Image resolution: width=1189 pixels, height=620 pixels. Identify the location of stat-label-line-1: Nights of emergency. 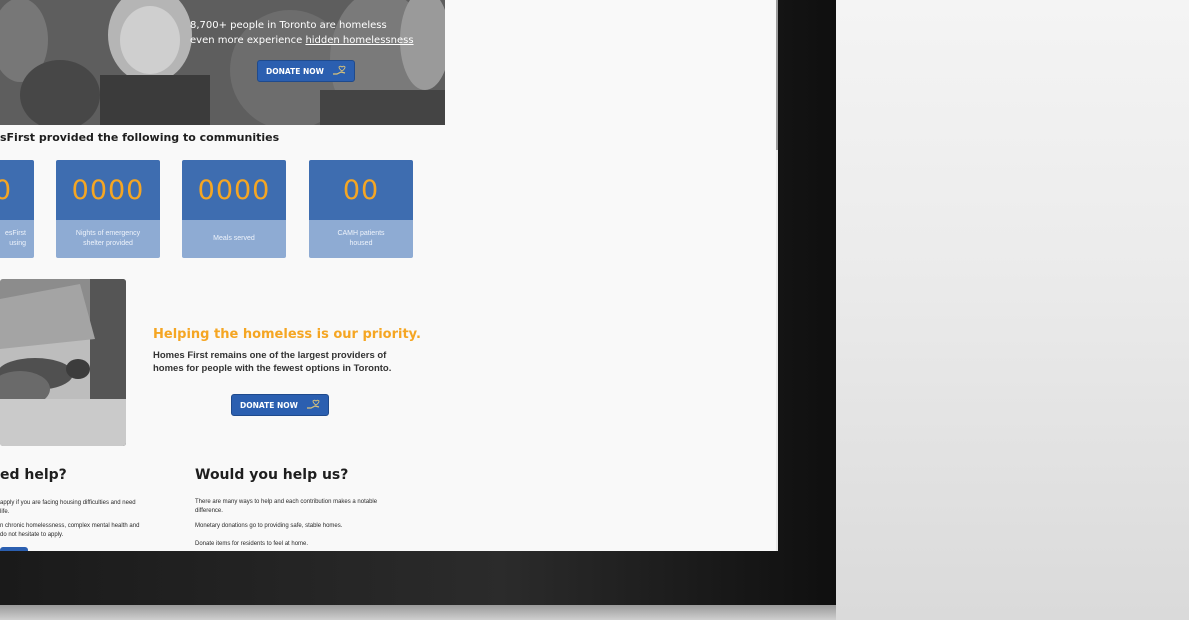
(108, 233).